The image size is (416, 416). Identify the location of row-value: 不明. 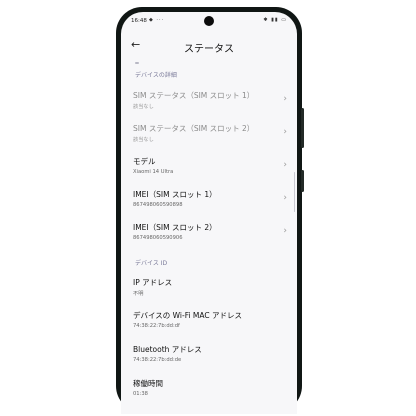
(138, 294).